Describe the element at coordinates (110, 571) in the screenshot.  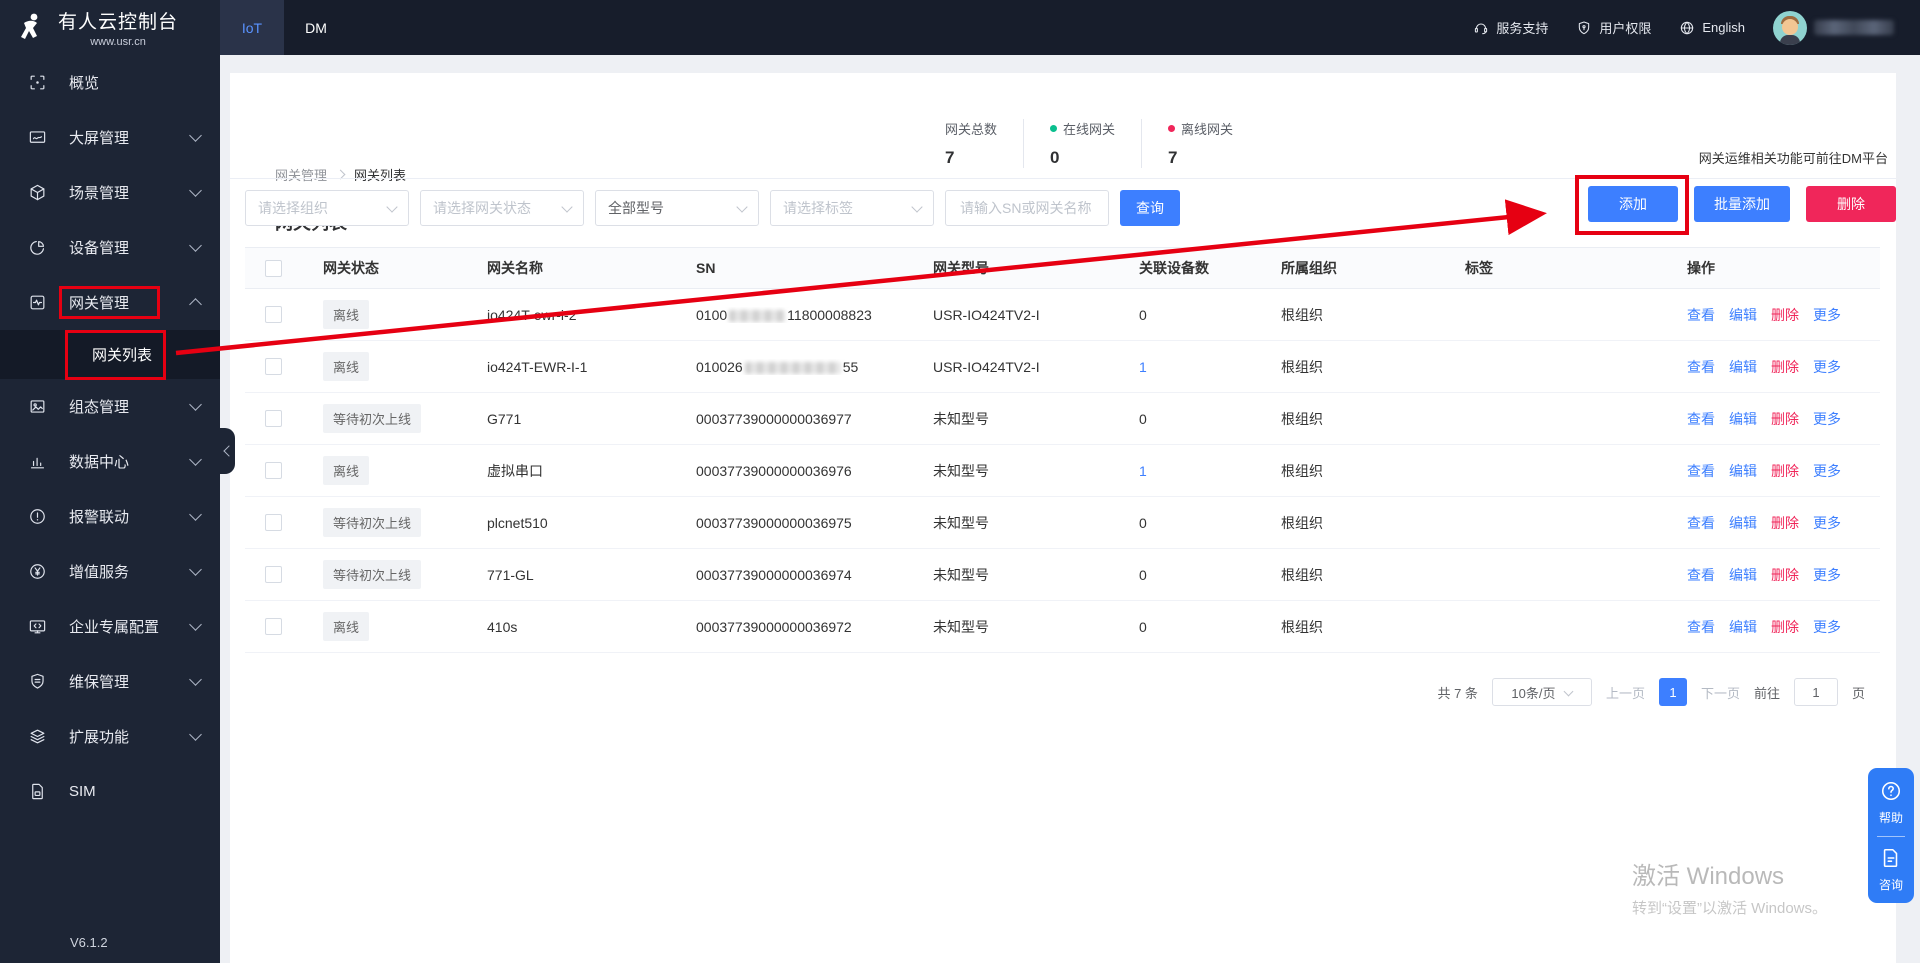
I see `sidebar-item-value-added: 增值服务` at that location.